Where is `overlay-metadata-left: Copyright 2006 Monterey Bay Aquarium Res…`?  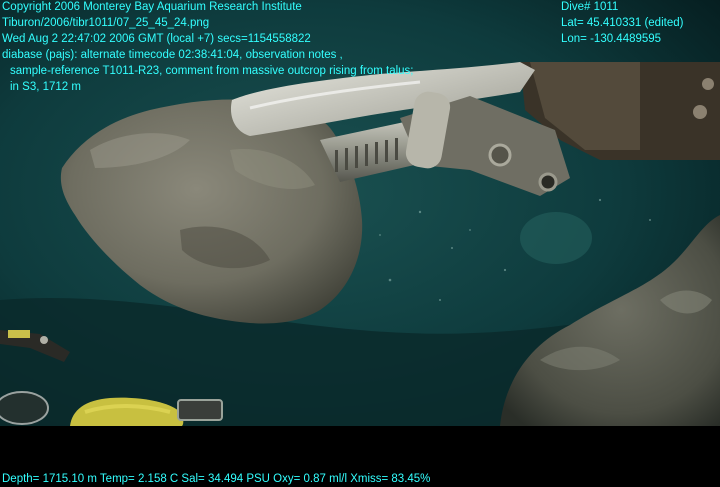
overlay-metadata-left: Copyright 2006 Monterey Bay Aquarium Res… is located at coordinates (208, 47).